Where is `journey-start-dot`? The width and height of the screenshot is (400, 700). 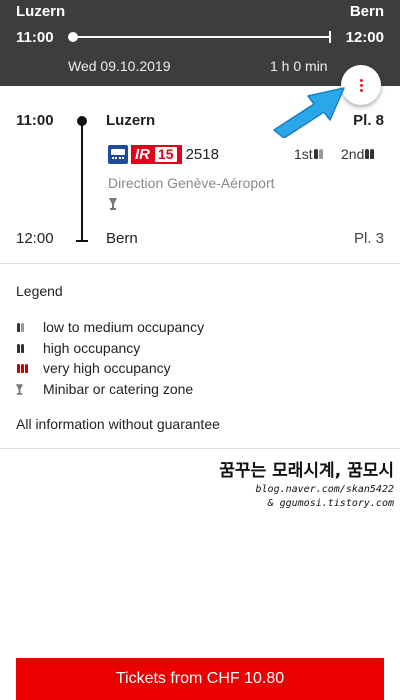
journey-start-dot is located at coordinates (73, 37).